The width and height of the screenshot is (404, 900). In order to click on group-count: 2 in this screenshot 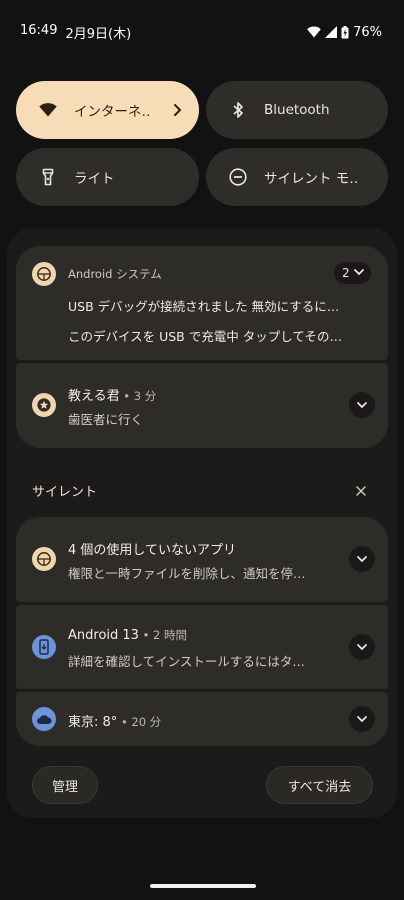, I will do `click(346, 273)`.